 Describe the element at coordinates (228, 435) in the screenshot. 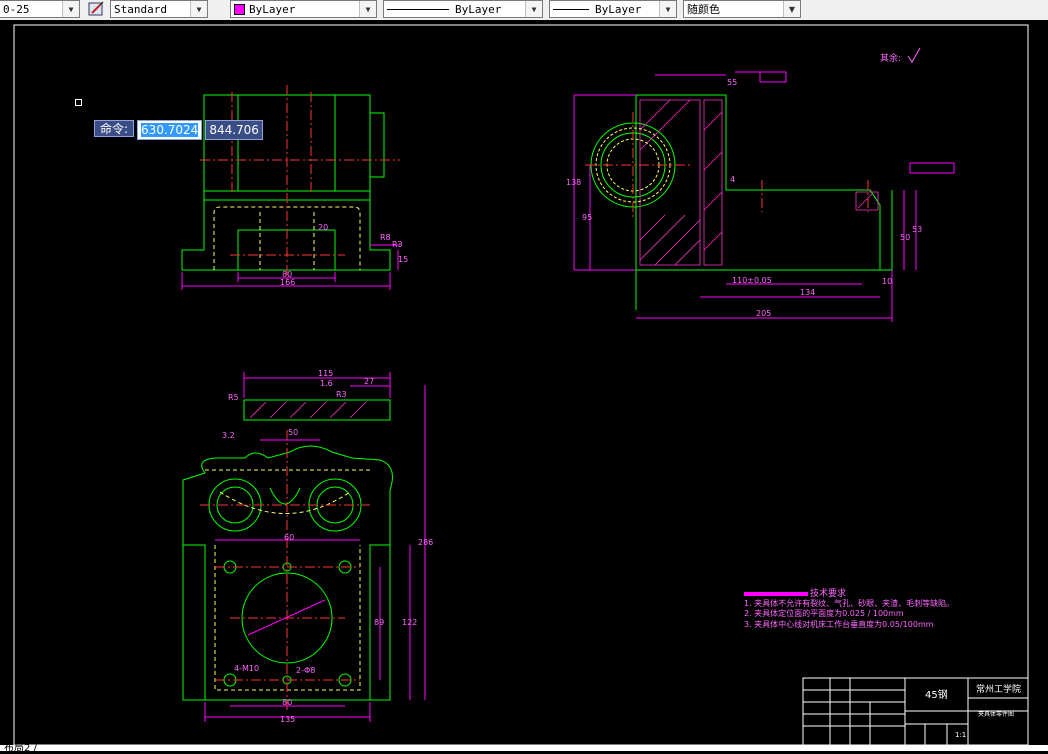

I see `dim-label: 3.2` at that location.